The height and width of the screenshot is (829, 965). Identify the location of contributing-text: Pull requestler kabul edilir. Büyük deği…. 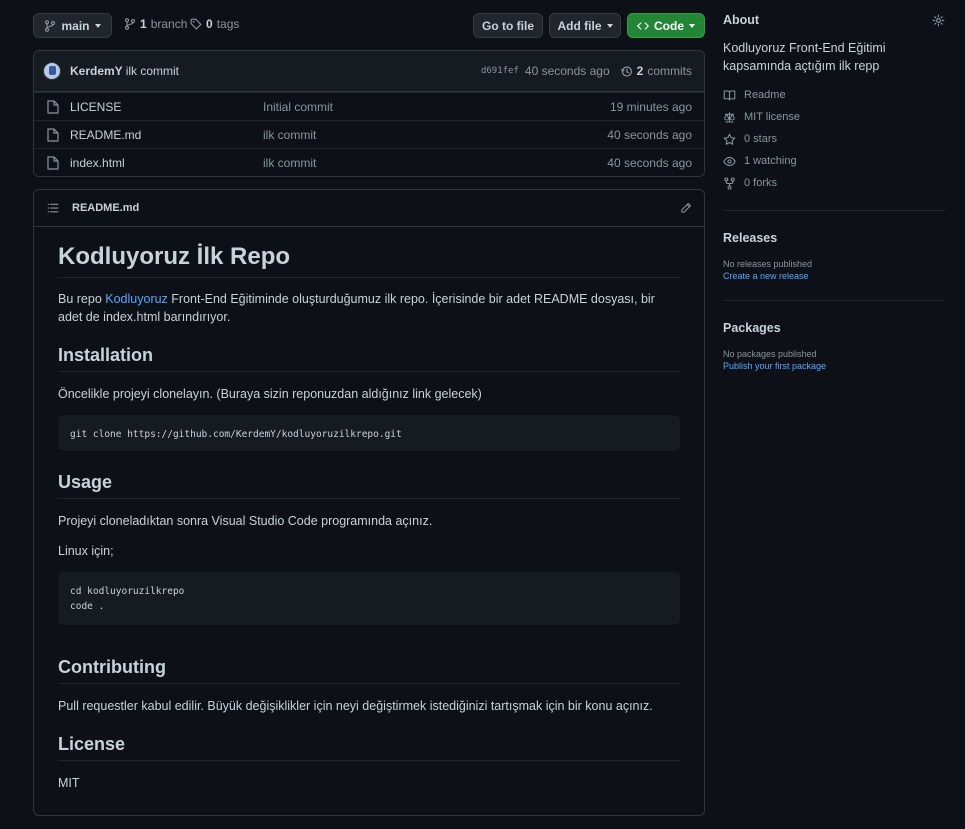
(355, 706).